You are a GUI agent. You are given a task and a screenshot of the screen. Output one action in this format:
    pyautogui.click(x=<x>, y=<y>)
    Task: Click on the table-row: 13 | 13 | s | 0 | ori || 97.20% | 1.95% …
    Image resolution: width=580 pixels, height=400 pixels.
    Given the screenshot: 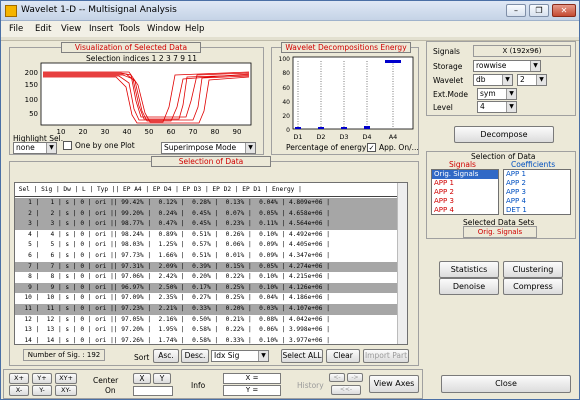 What is the action you would take?
    pyautogui.click(x=207, y=330)
    